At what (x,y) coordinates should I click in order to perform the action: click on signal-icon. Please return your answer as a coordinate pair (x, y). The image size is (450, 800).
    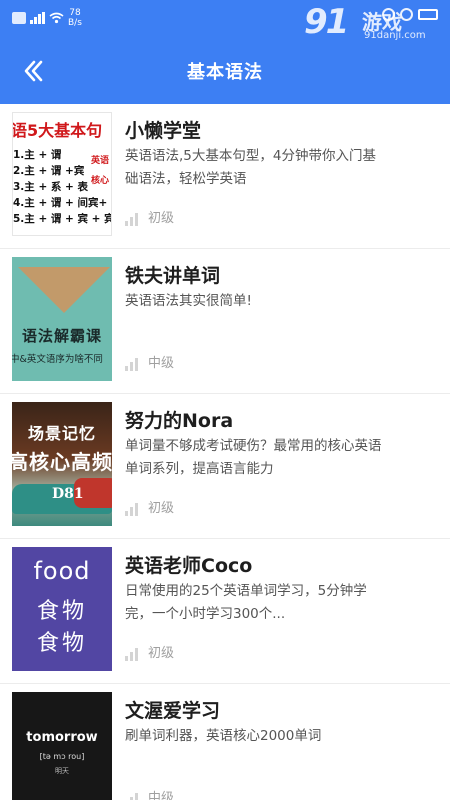
    Looking at the image, I should click on (37, 18).